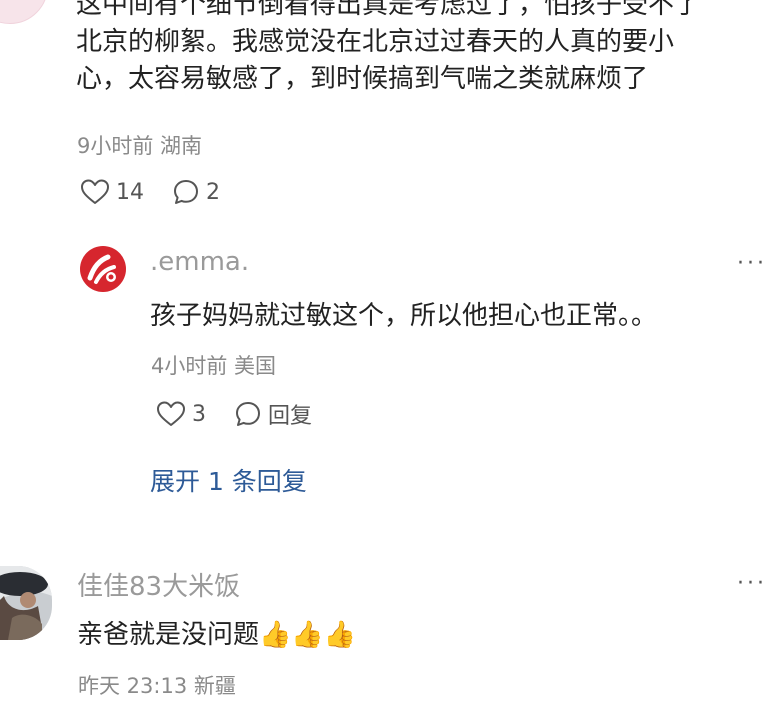 The width and height of the screenshot is (775, 721). I want to click on reply-text: 孩子妈妈就过敏这个，所以他担心也正常。。, so click(404, 316).